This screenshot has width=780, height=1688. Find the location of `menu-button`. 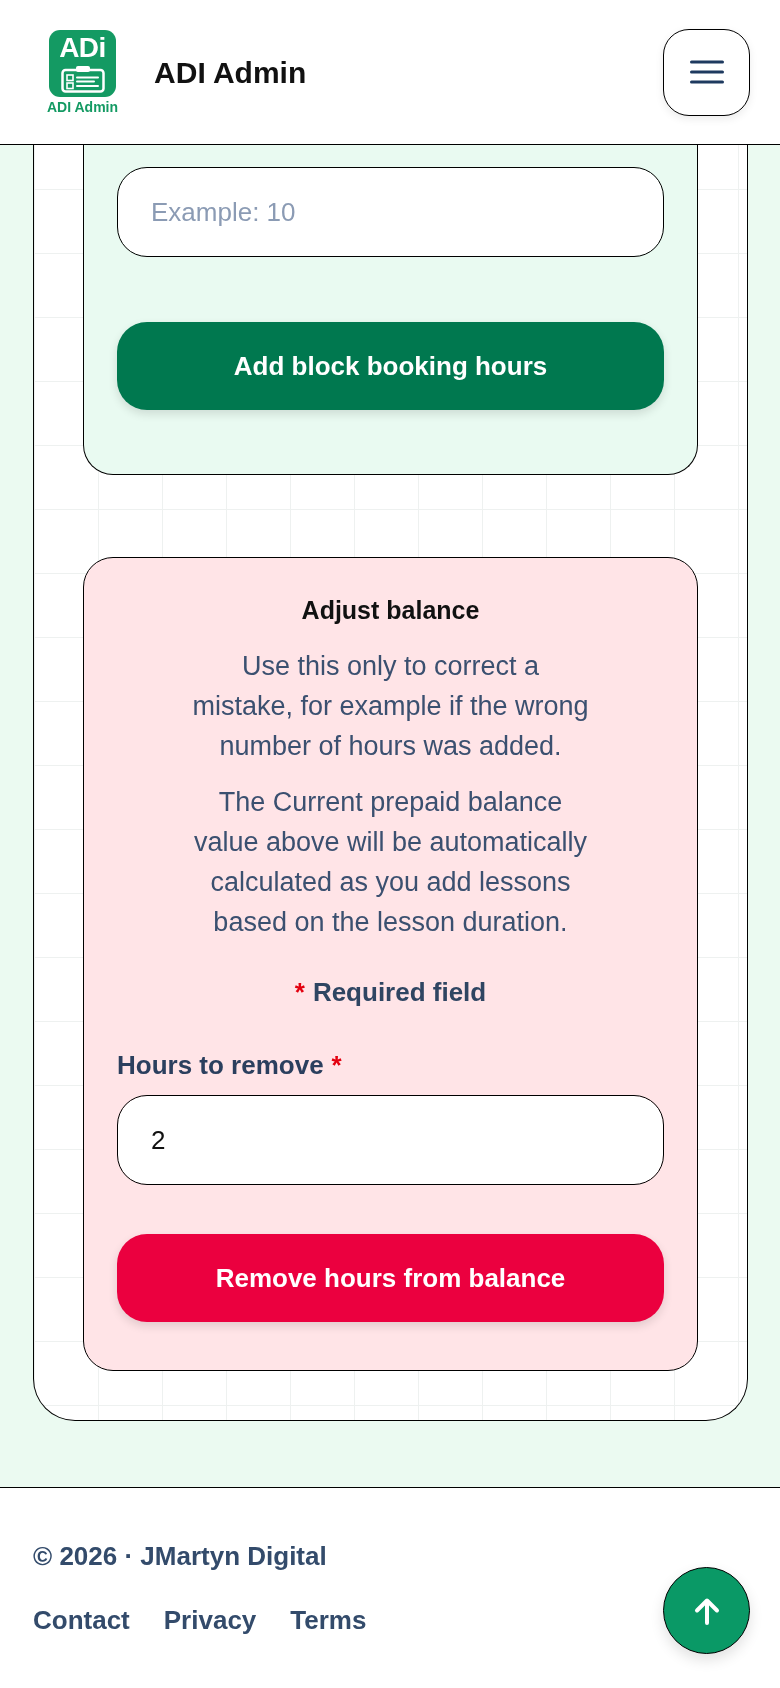

menu-button is located at coordinates (706, 72).